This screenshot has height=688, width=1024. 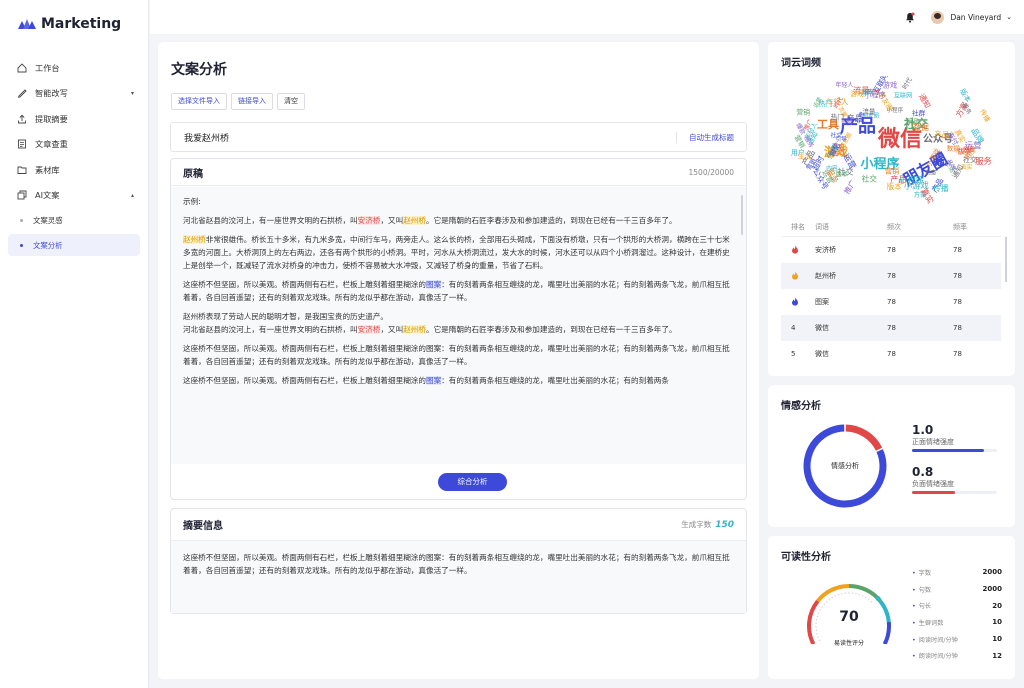 I want to click on sentiment-panel: 情感分析 情感分析 1.0 正面情绪强度 0.8 负面情绪强度, so click(x=891, y=456).